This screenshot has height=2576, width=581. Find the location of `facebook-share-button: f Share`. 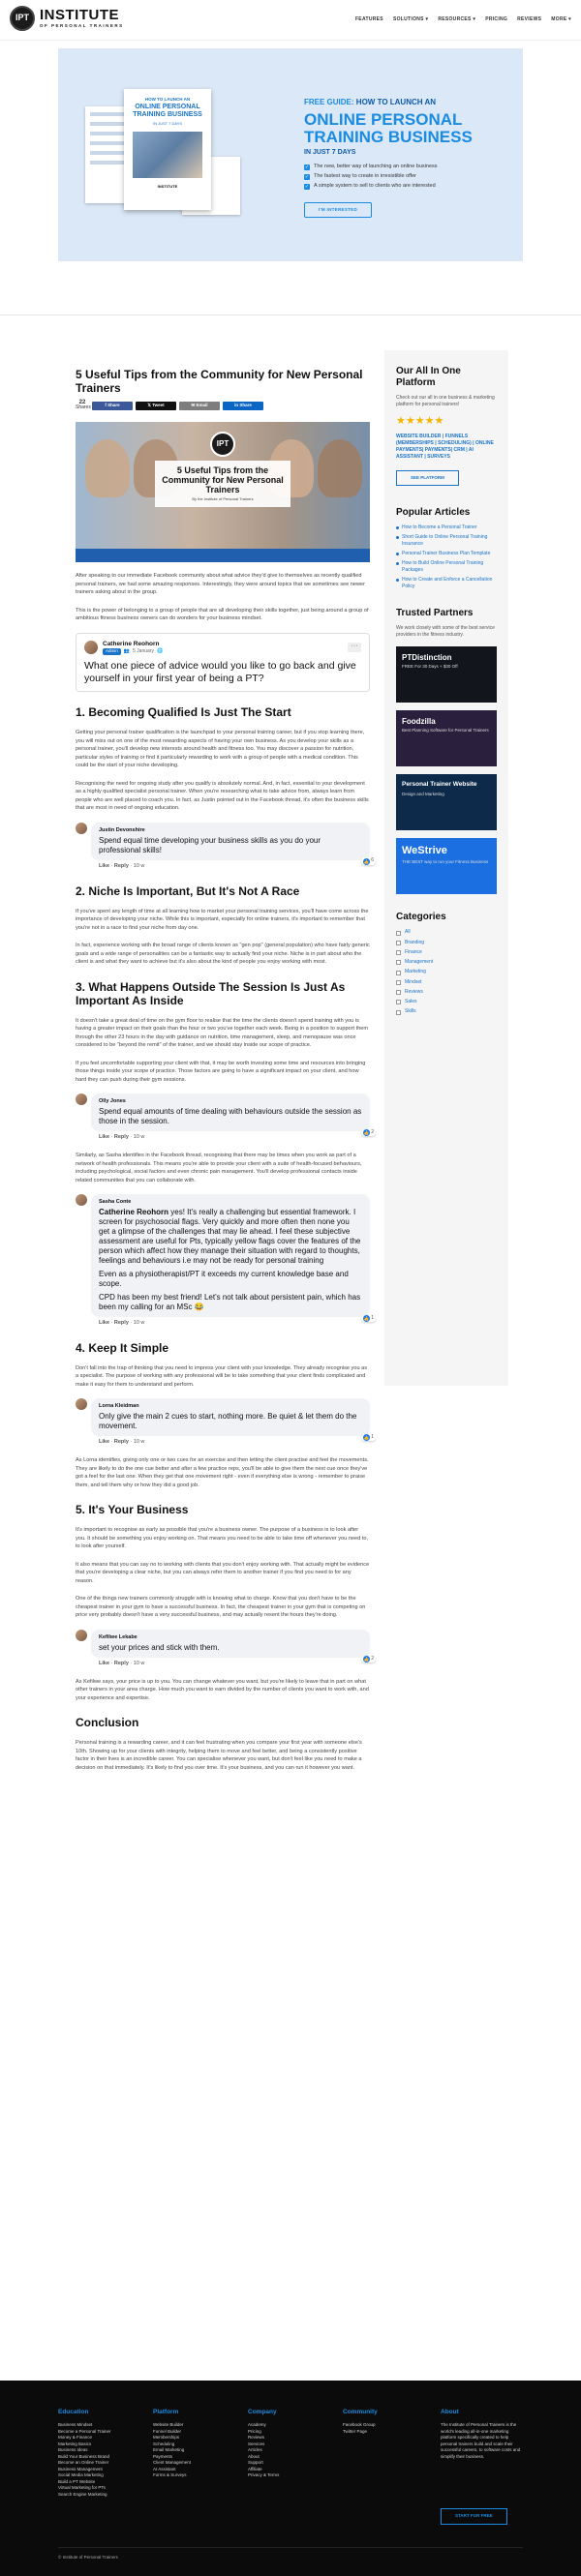

facebook-share-button: f Share is located at coordinates (113, 405).